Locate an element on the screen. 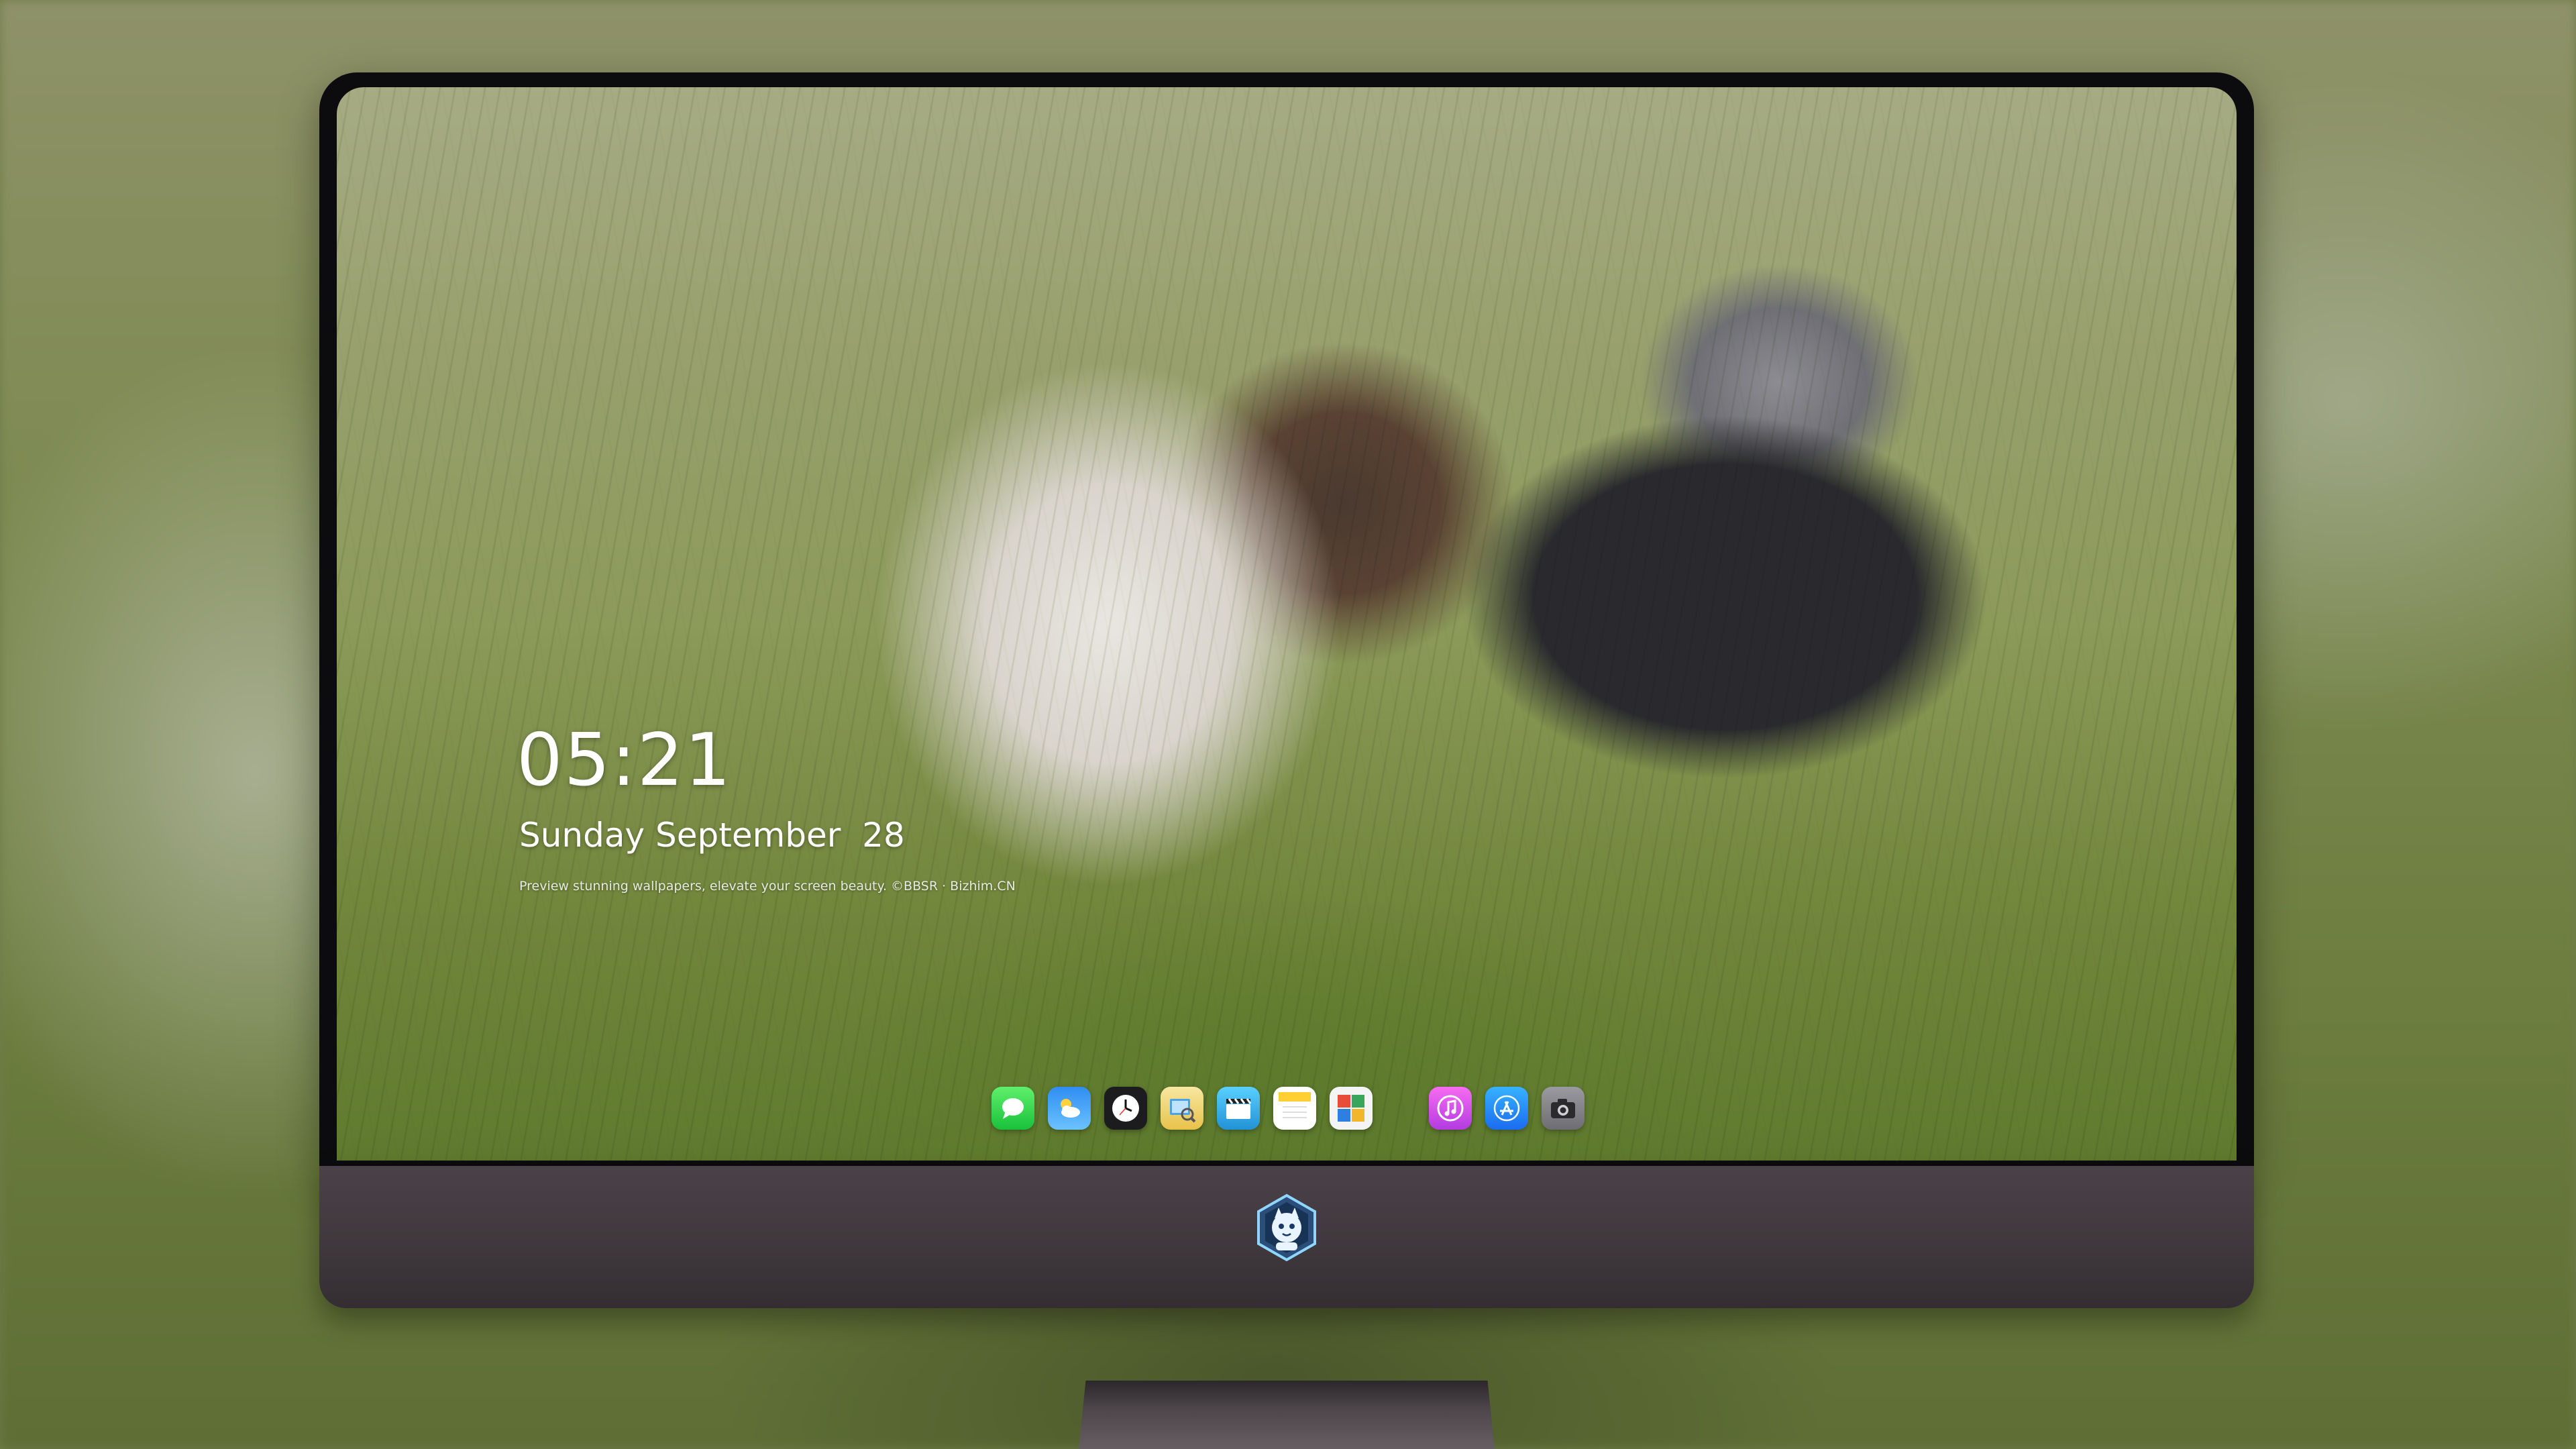 The height and width of the screenshot is (1449, 2576). monitor-chin is located at coordinates (1286, 1237).